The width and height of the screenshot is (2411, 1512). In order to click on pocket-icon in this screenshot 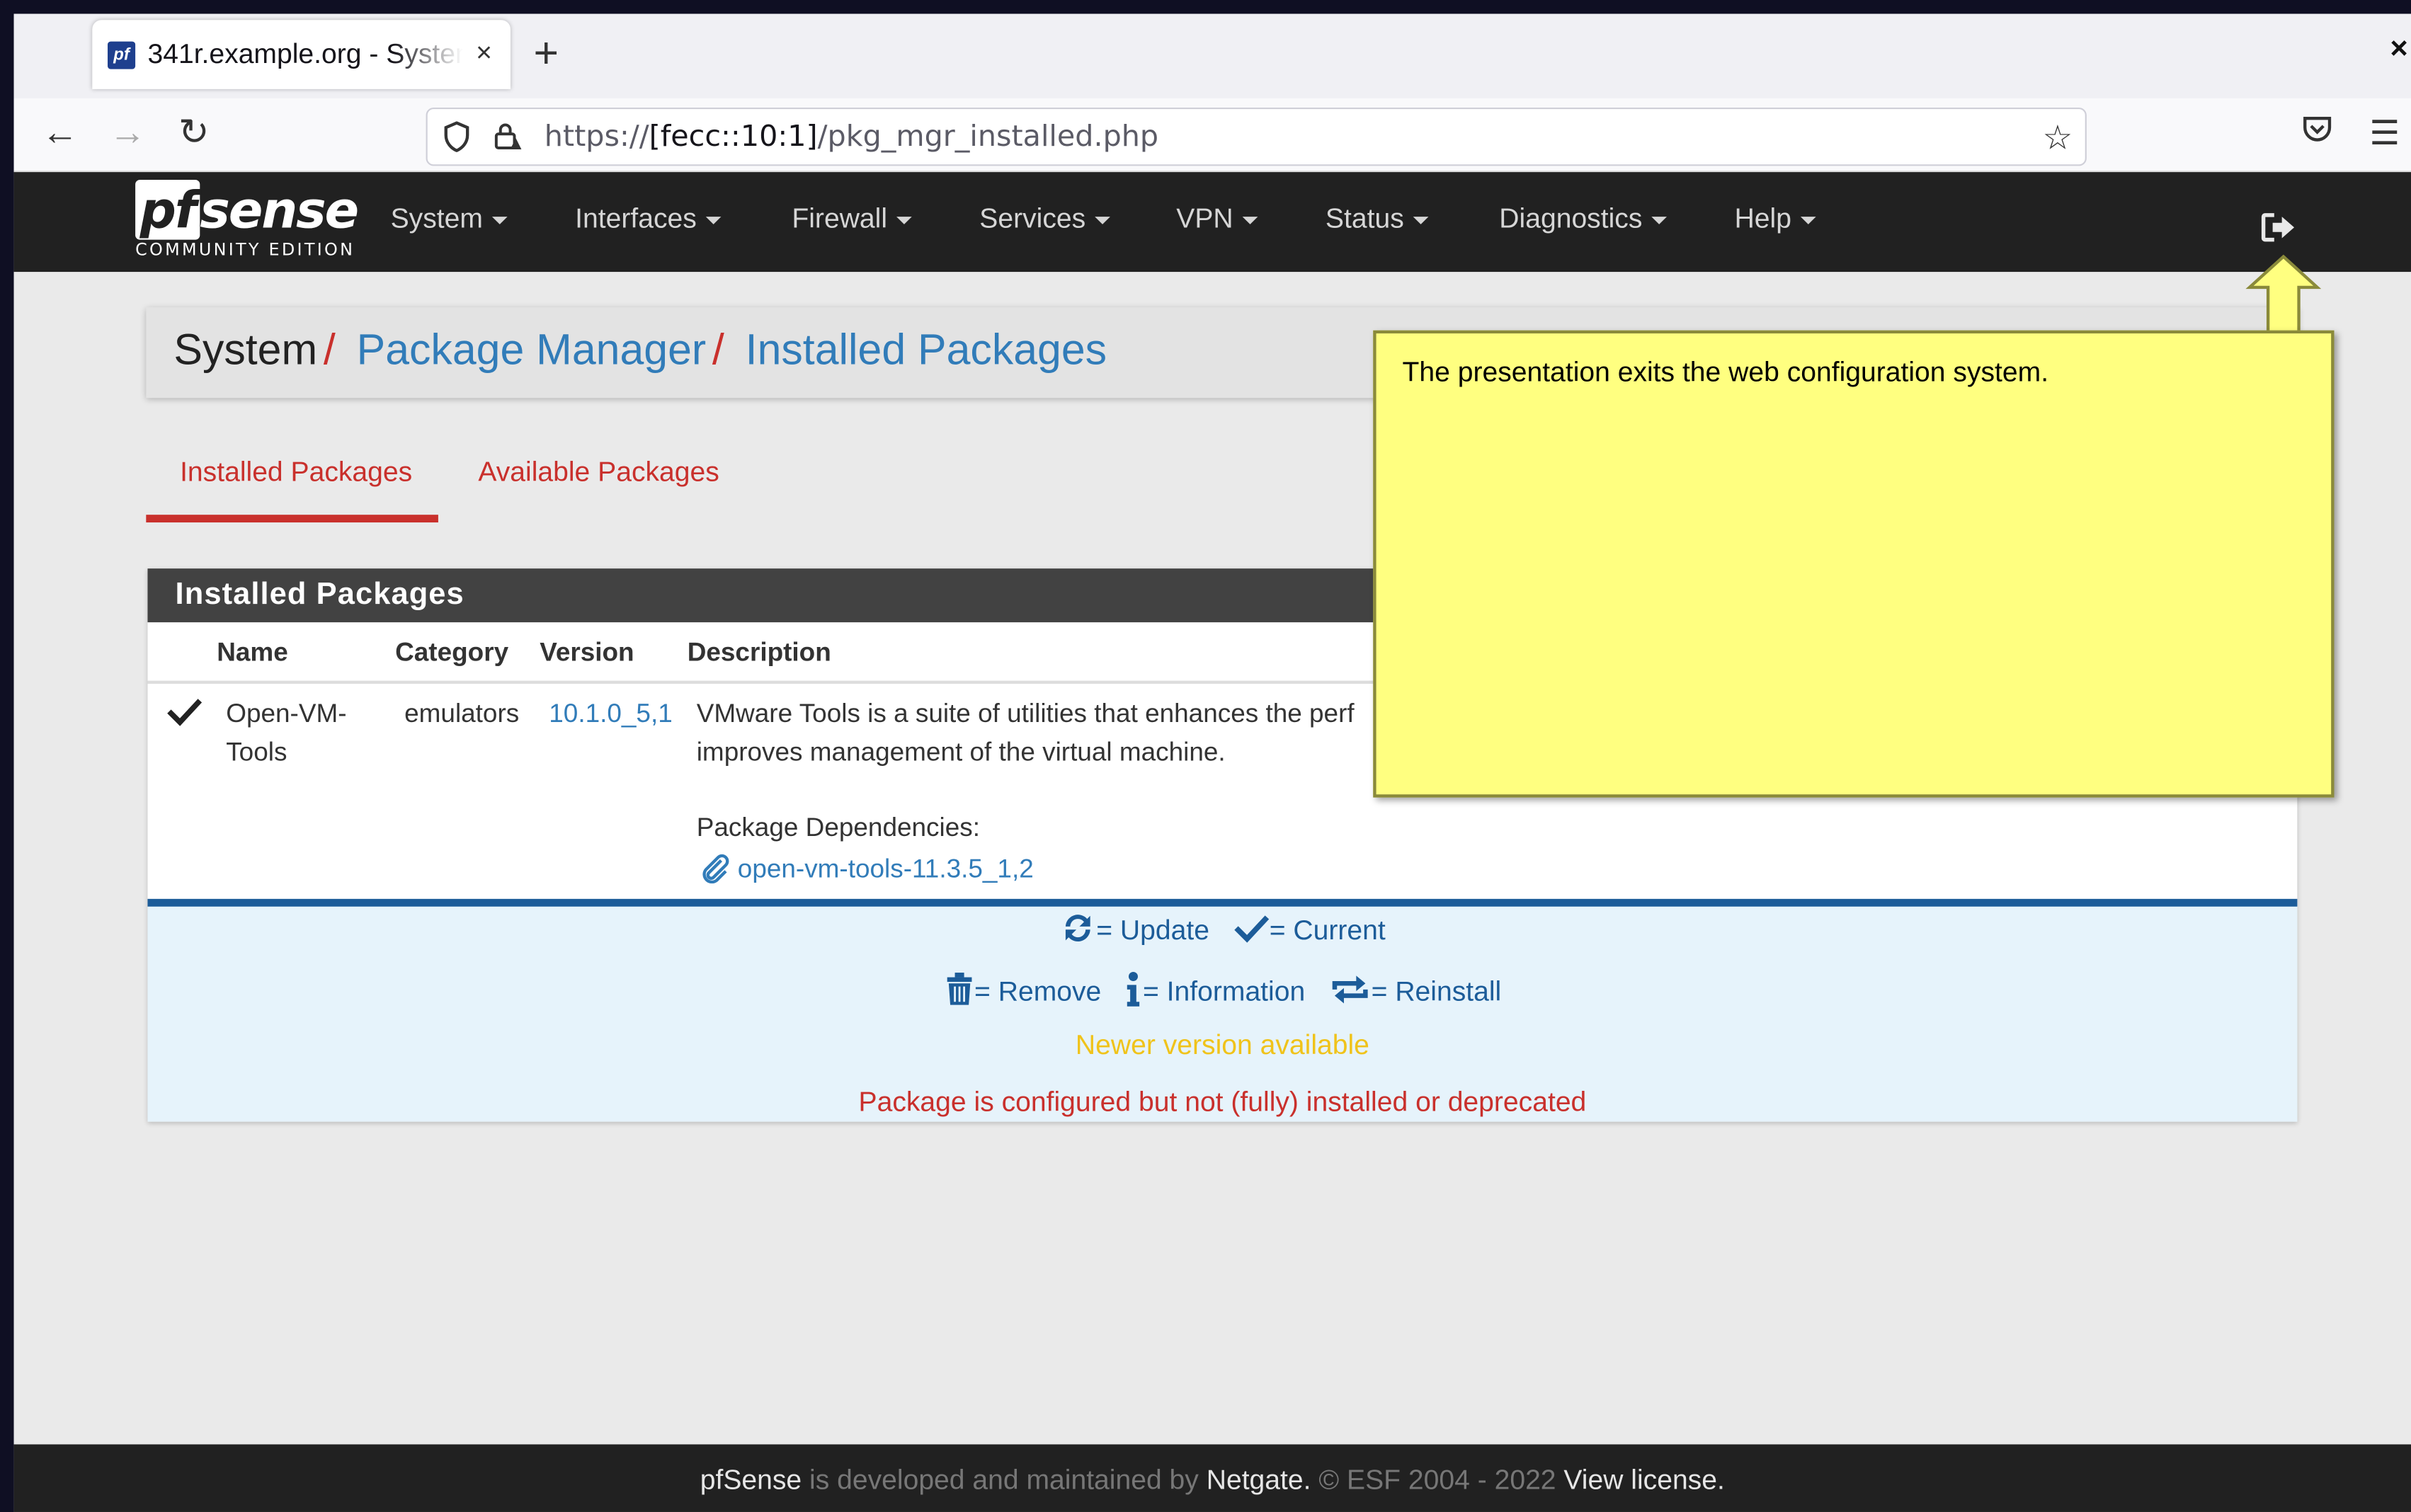, I will do `click(2317, 134)`.